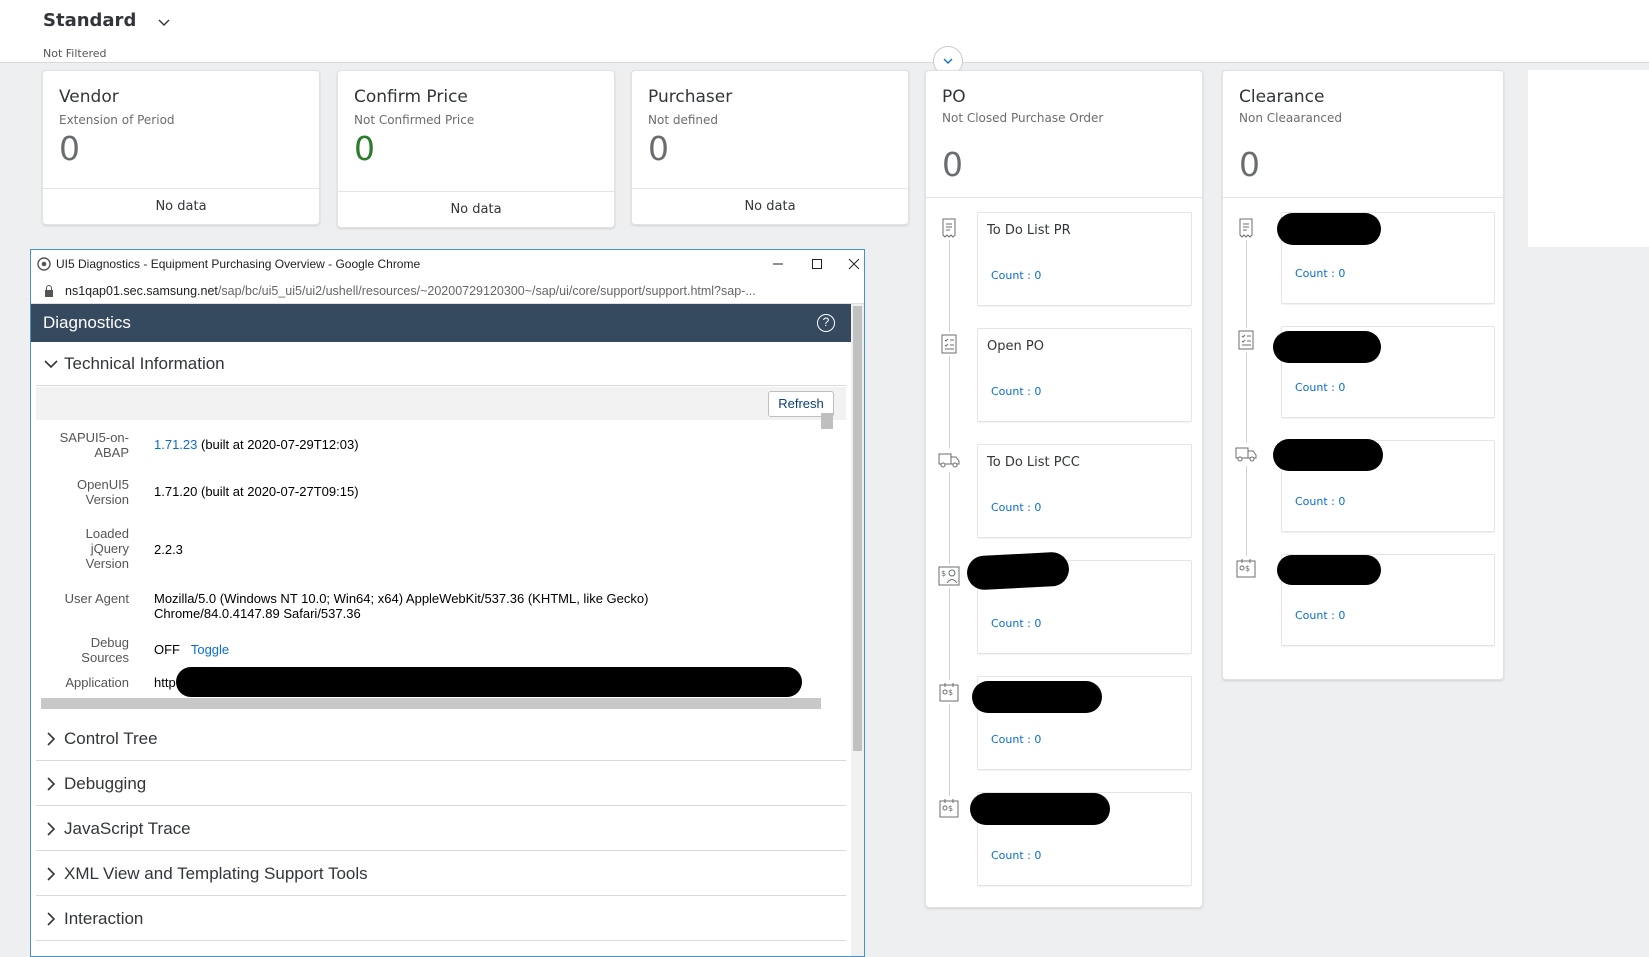 This screenshot has width=1649, height=957. I want to click on info-key-line: Sources, so click(105, 657).